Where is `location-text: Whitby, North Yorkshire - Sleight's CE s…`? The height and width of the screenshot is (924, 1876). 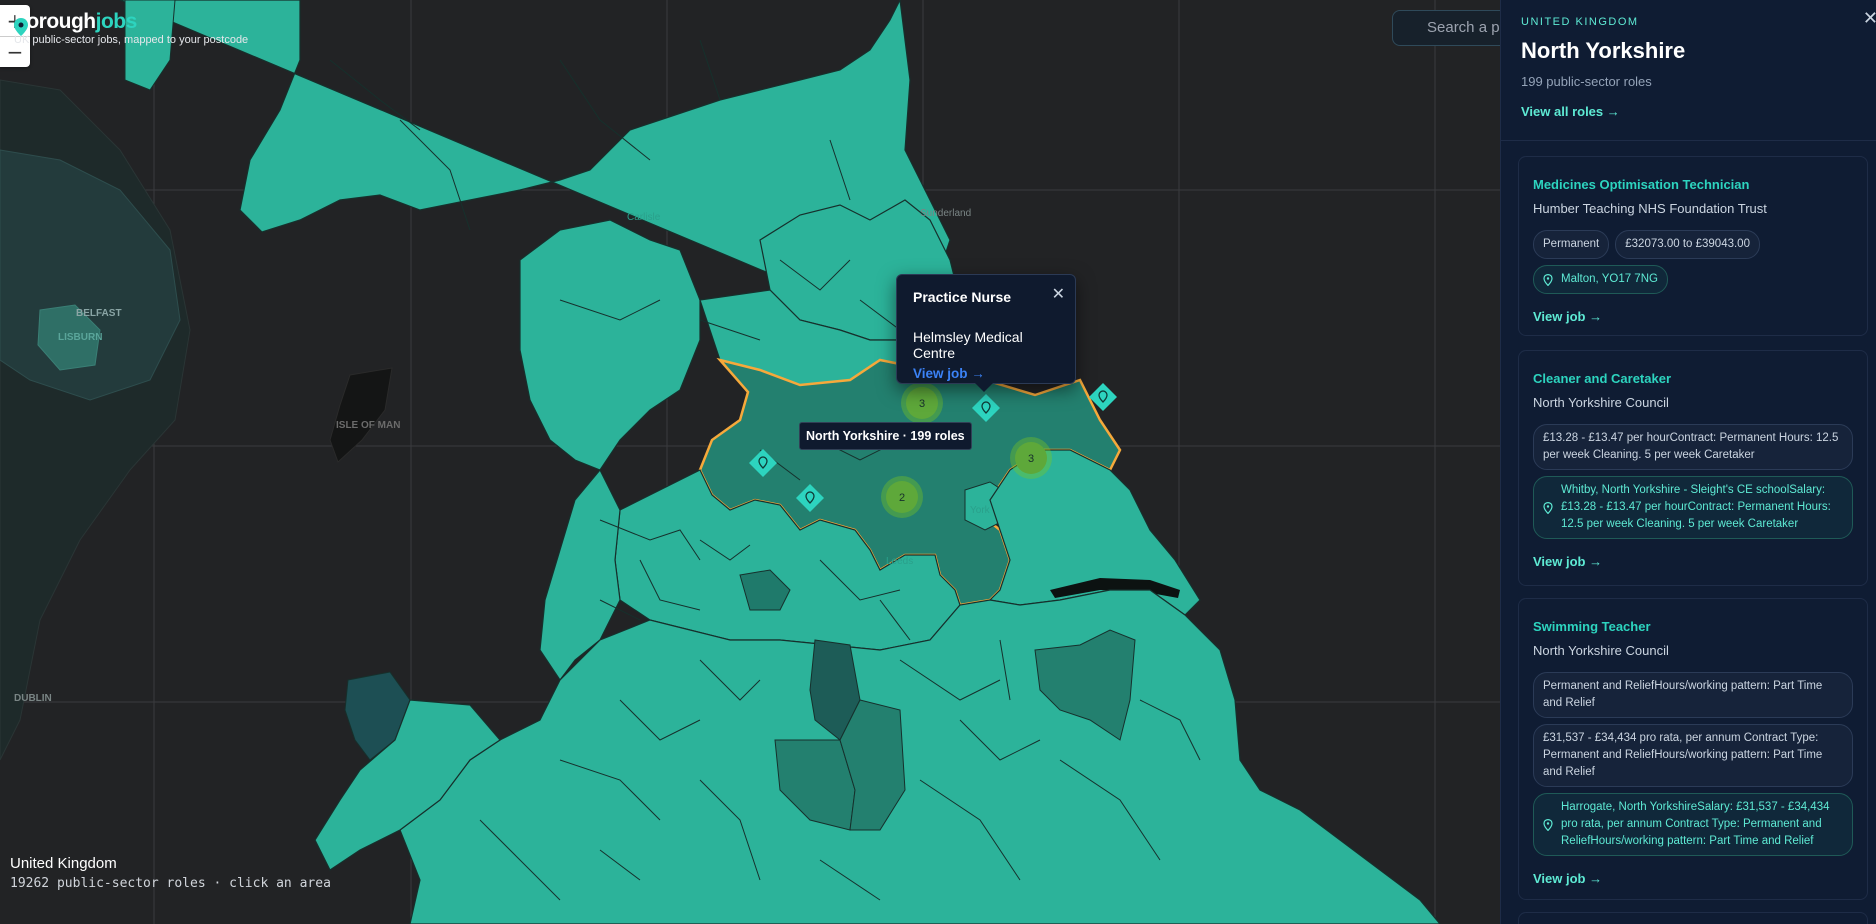 location-text: Whitby, North Yorkshire - Sleight's CE s… is located at coordinates (1696, 507).